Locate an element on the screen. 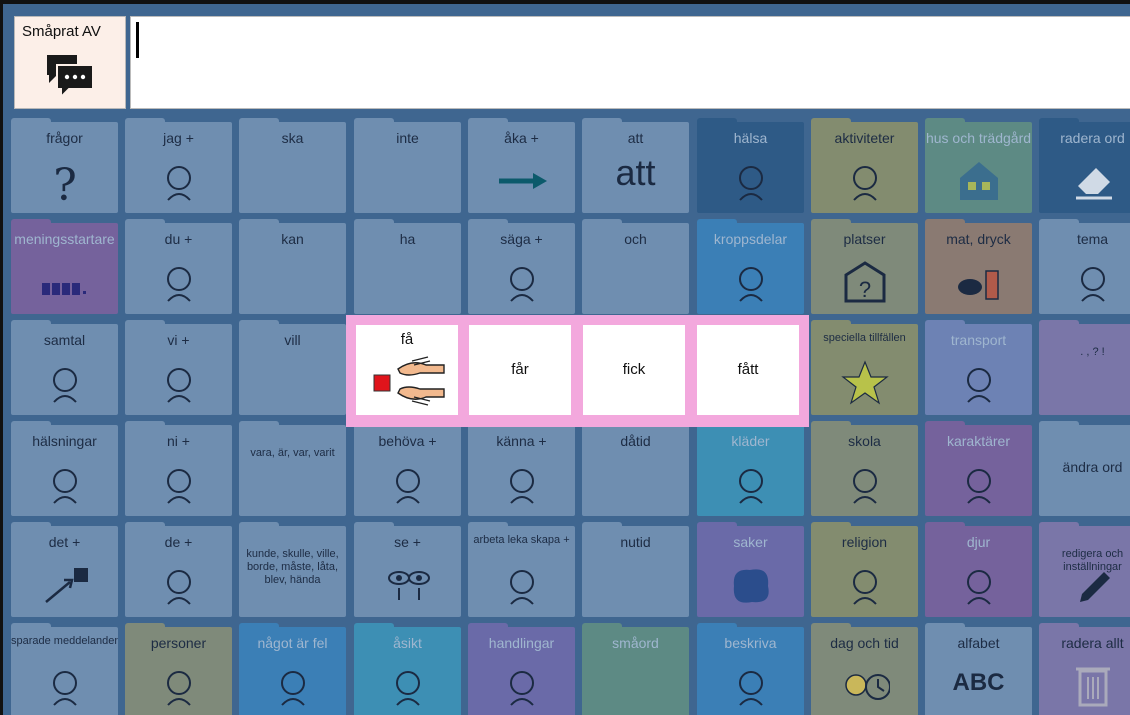 This screenshot has height=715, width=1130. grid-cell: hälsa is located at coordinates (750, 165).